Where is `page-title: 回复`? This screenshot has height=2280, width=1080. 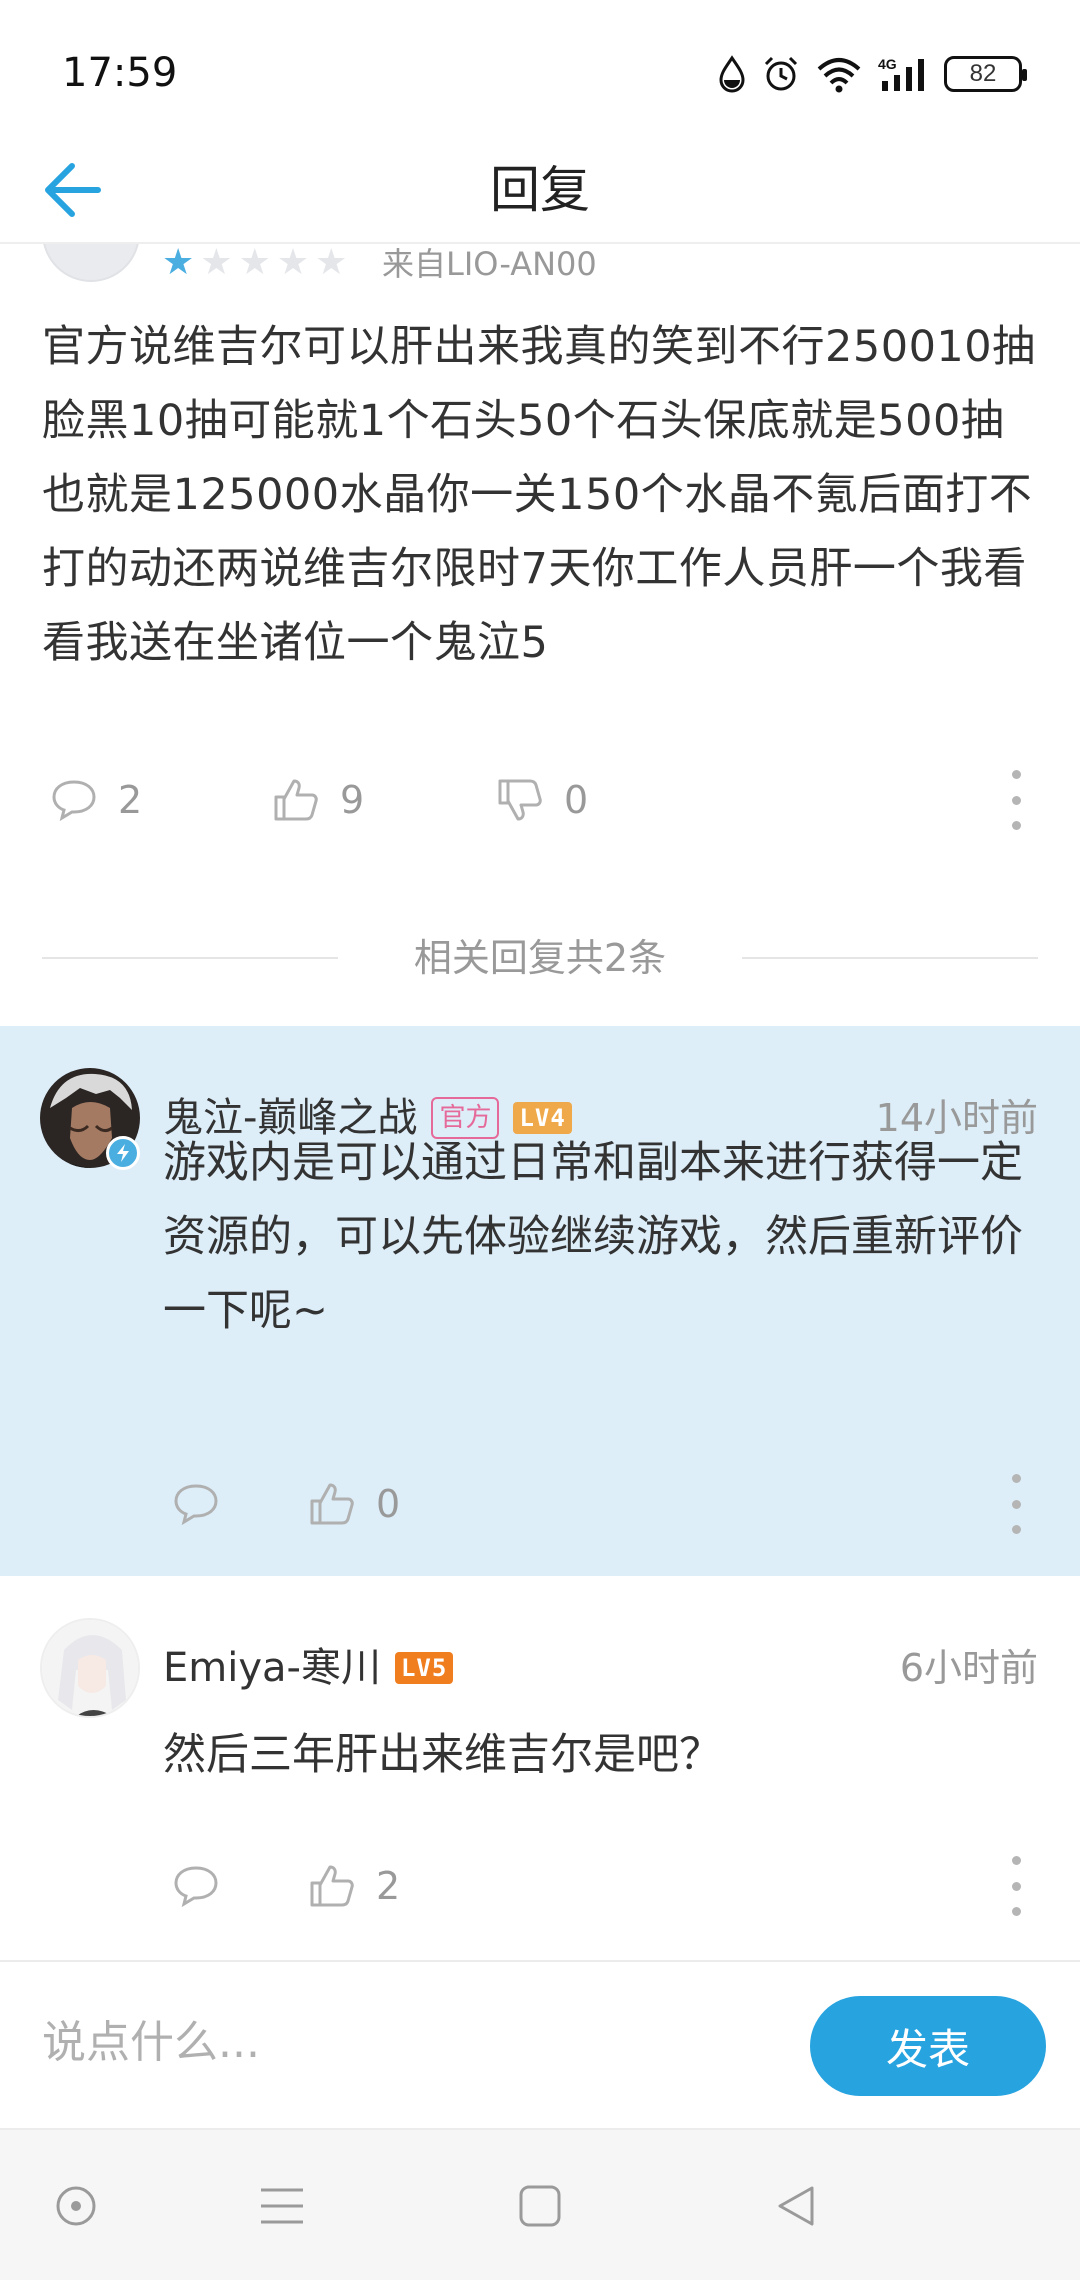
page-title: 回复 is located at coordinates (540, 190).